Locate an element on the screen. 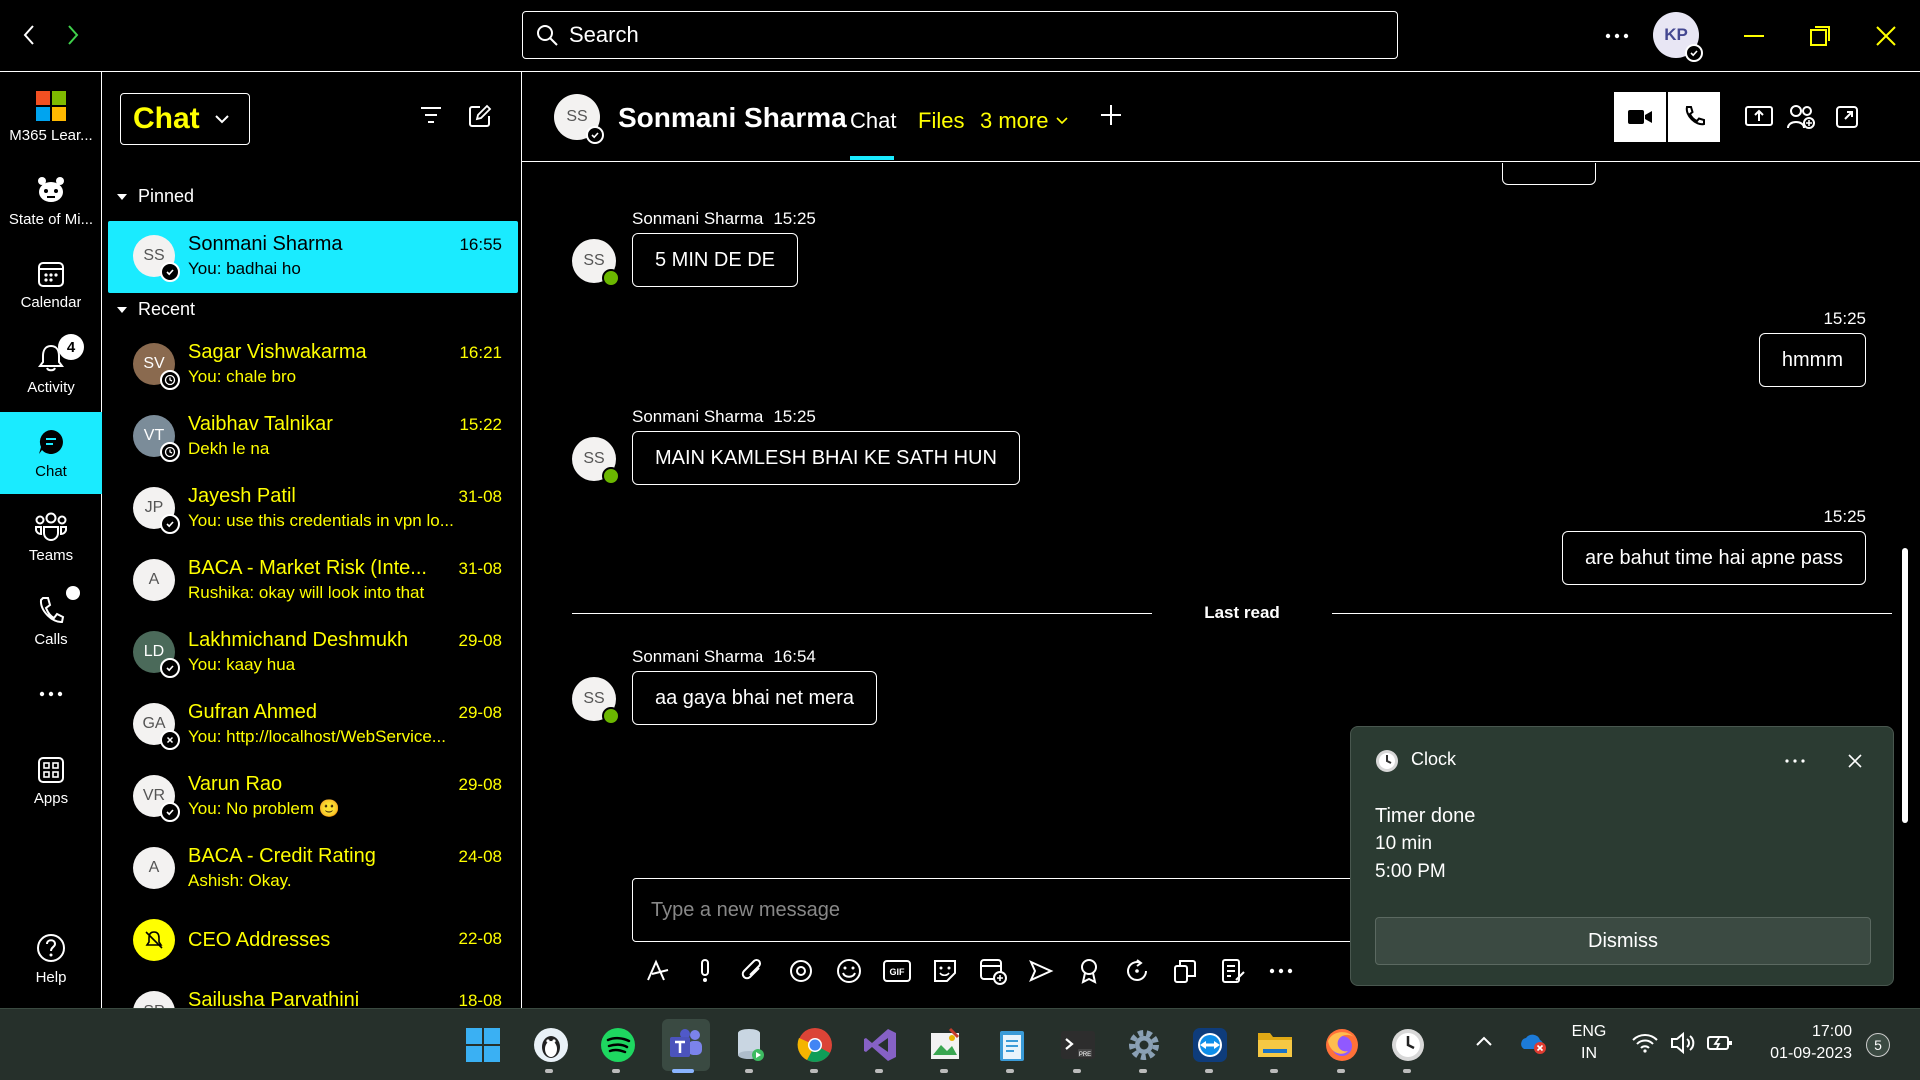 Image resolution: width=1920 pixels, height=1080 pixels. attach-icon is located at coordinates (753, 971).